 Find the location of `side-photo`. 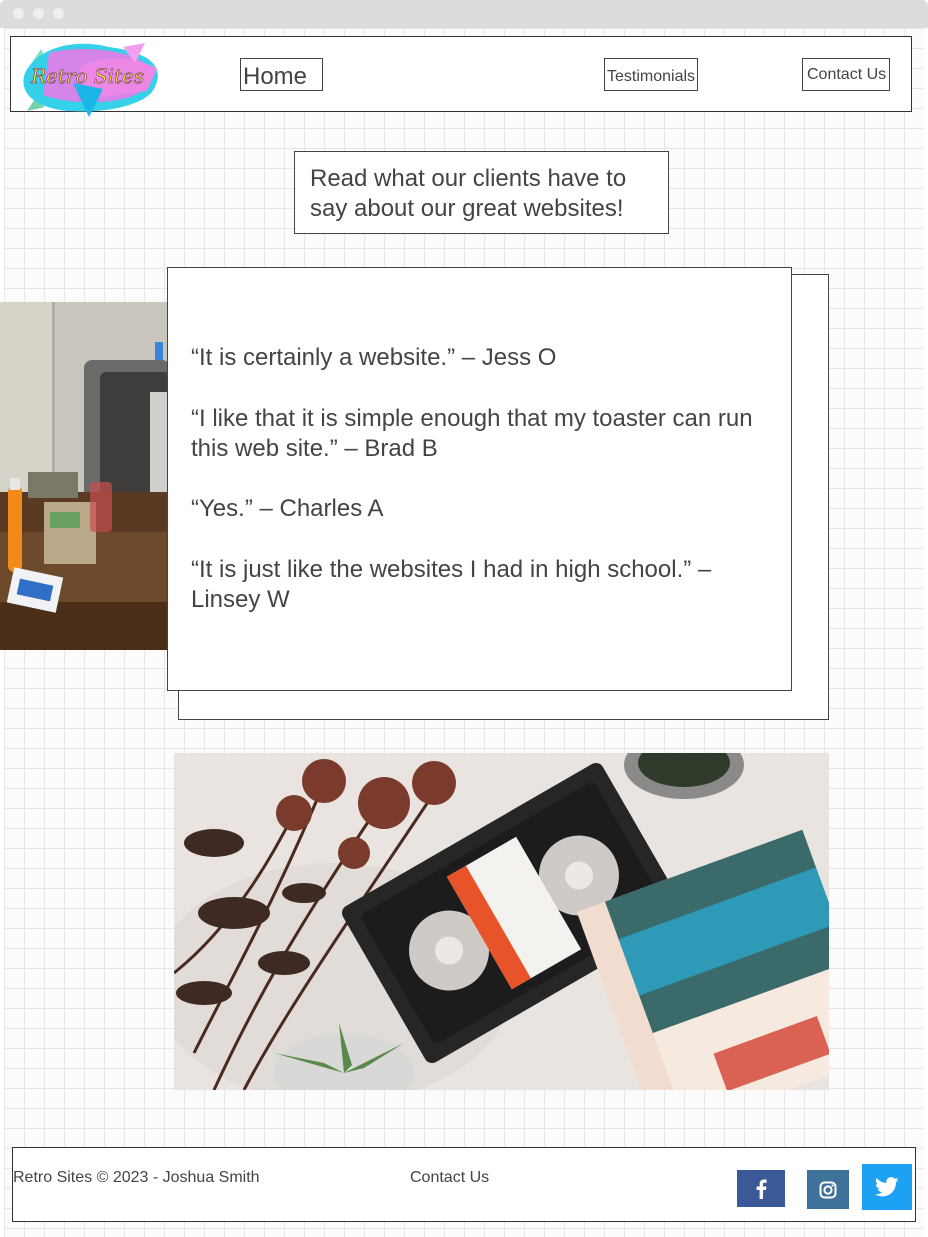

side-photo is located at coordinates (85, 476).